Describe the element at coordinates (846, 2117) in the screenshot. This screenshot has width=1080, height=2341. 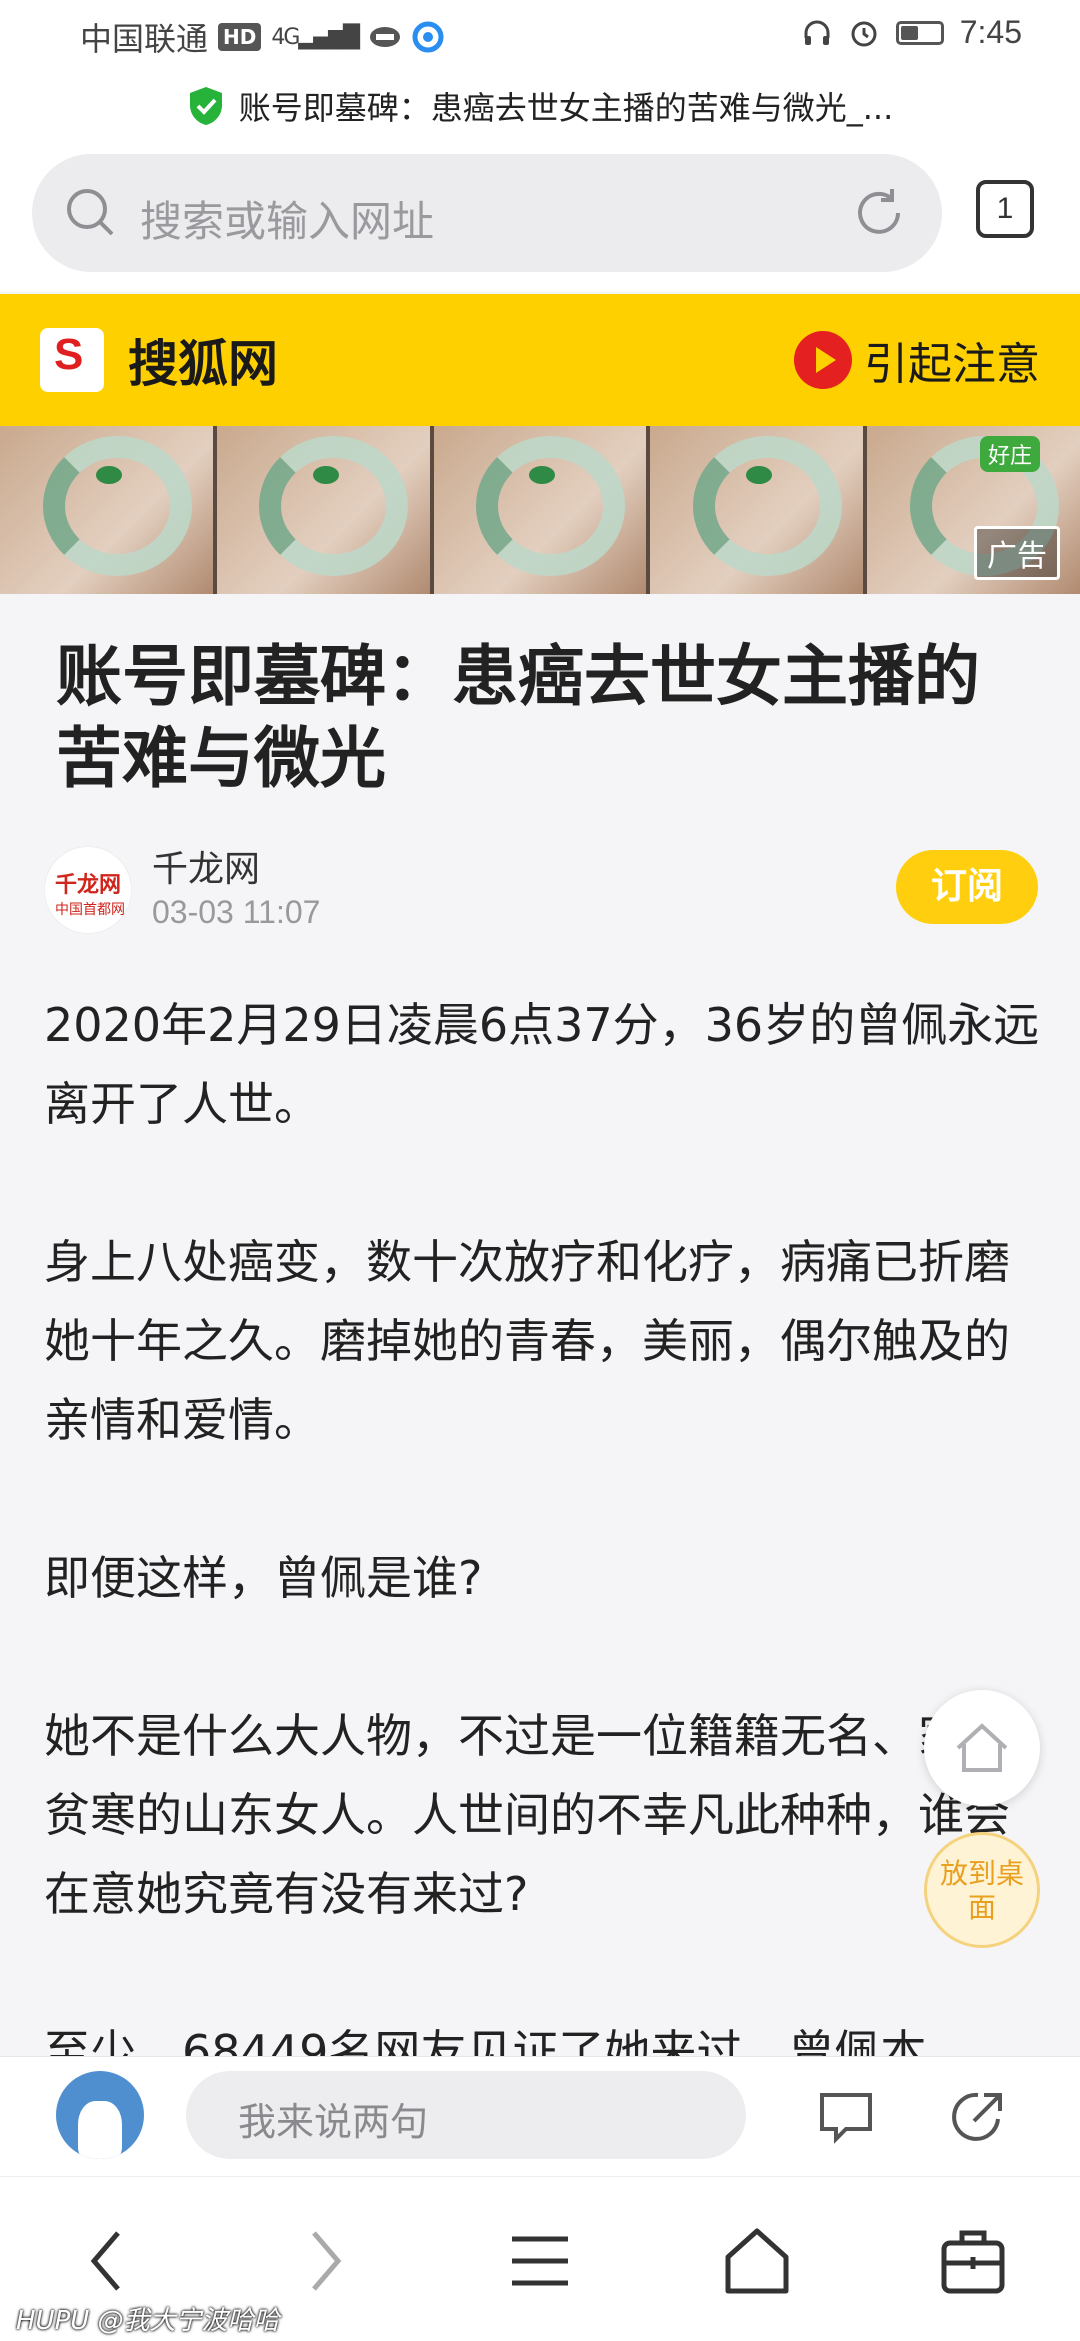
I see `comment-icon` at that location.